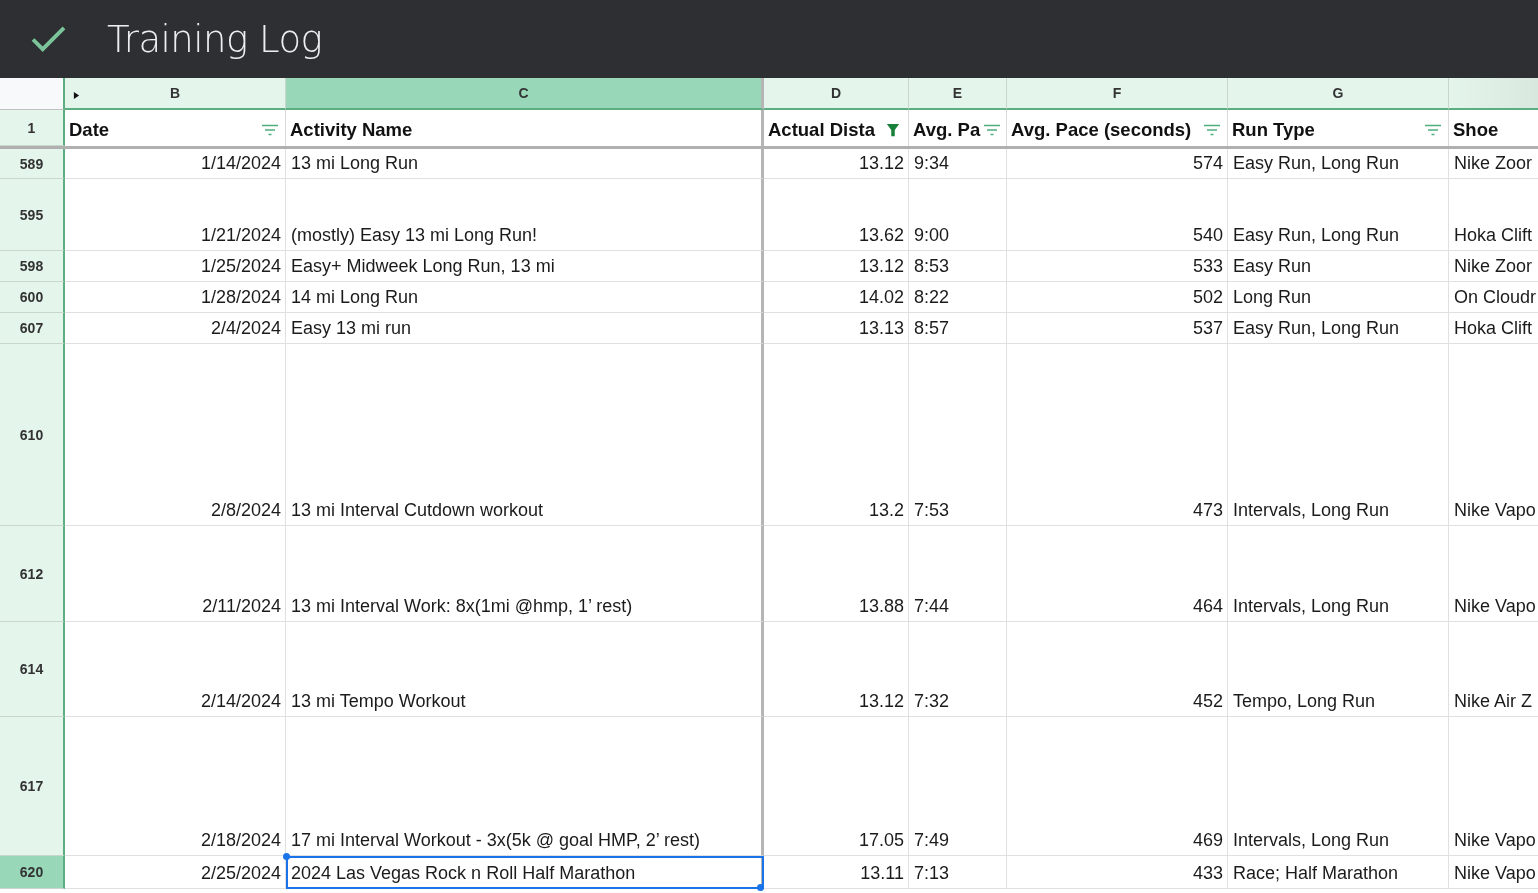 The height and width of the screenshot is (893, 1538). I want to click on select-all-corner, so click(32, 94).